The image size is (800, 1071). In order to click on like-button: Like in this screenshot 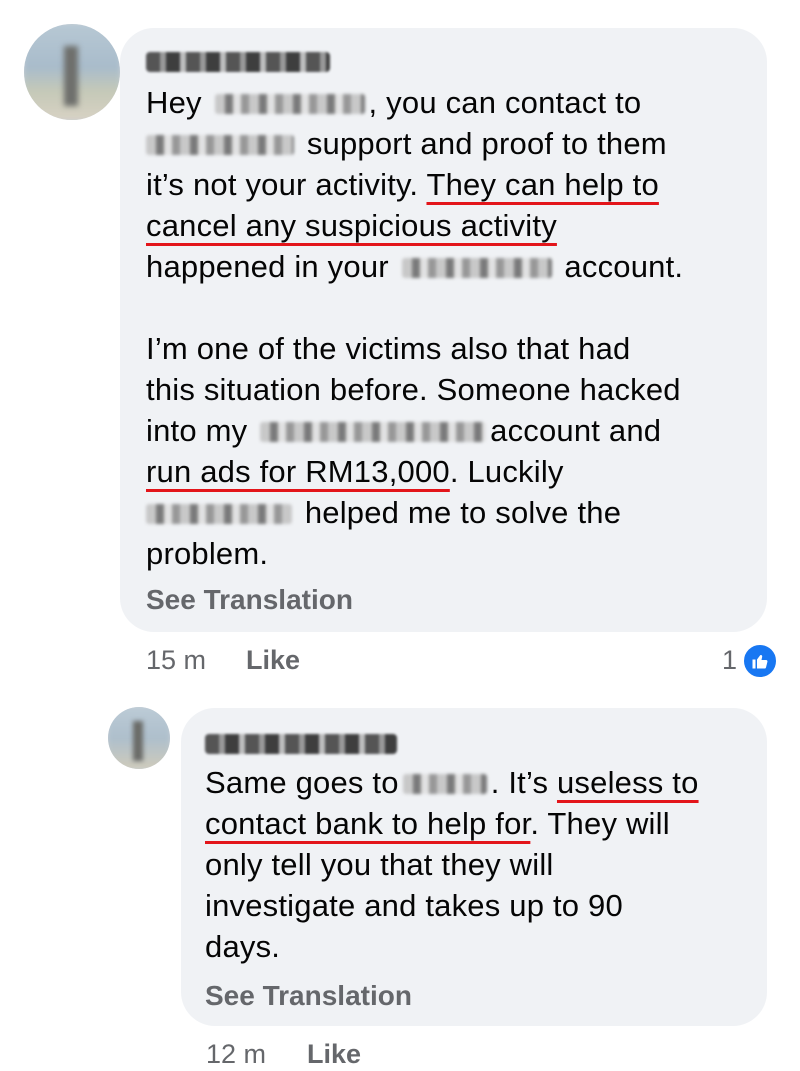, I will do `click(273, 660)`.